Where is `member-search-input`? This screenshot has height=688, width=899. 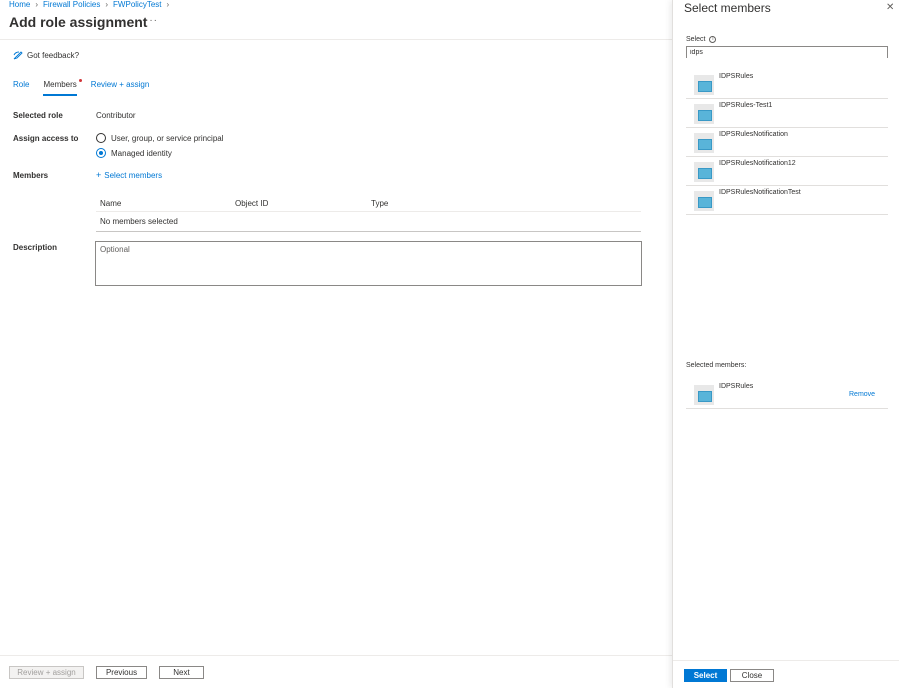 member-search-input is located at coordinates (787, 52).